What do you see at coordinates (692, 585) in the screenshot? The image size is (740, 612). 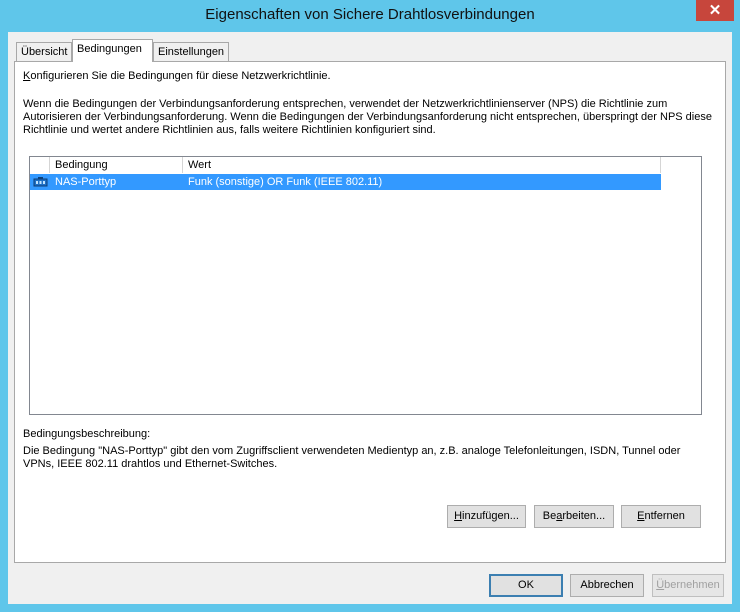 I see `apply-label-rest: bernehmen` at bounding box center [692, 585].